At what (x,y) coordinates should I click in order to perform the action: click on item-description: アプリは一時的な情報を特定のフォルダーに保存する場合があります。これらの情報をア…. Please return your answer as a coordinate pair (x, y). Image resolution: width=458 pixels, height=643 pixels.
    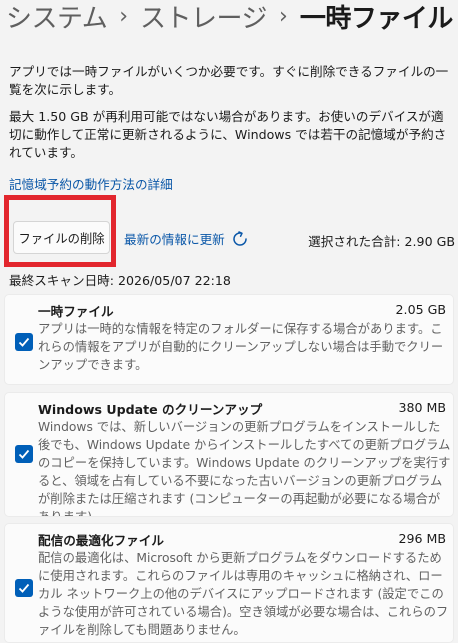
    Looking at the image, I should click on (241, 347).